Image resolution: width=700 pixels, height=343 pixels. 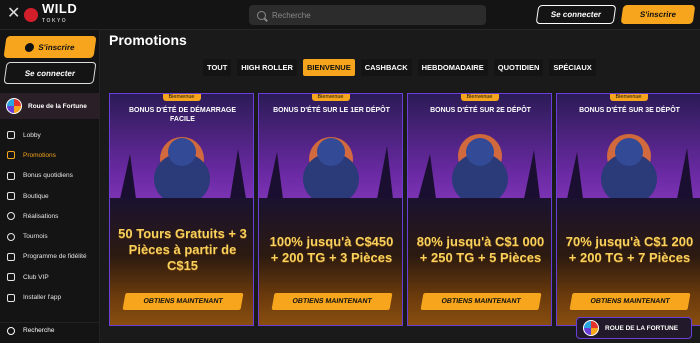 I want to click on card-offer: 100% jusqu'à C$450 + 200 TG + 3 Pièces, so click(x=331, y=249).